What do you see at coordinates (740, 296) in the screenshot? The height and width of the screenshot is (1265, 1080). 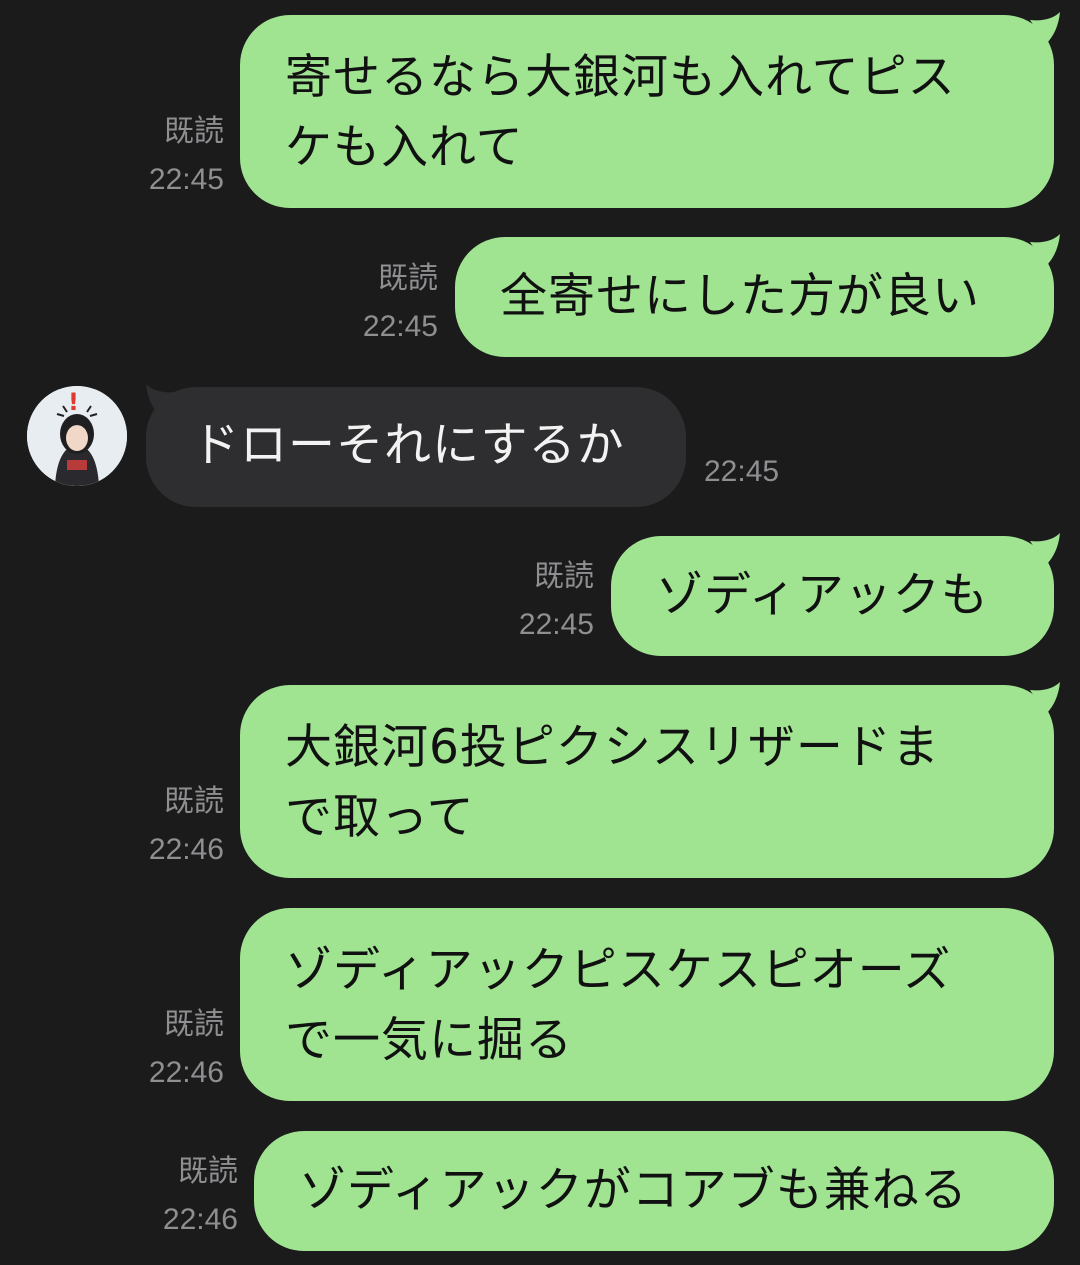 I see `message-line: 全寄せにした方が良い` at bounding box center [740, 296].